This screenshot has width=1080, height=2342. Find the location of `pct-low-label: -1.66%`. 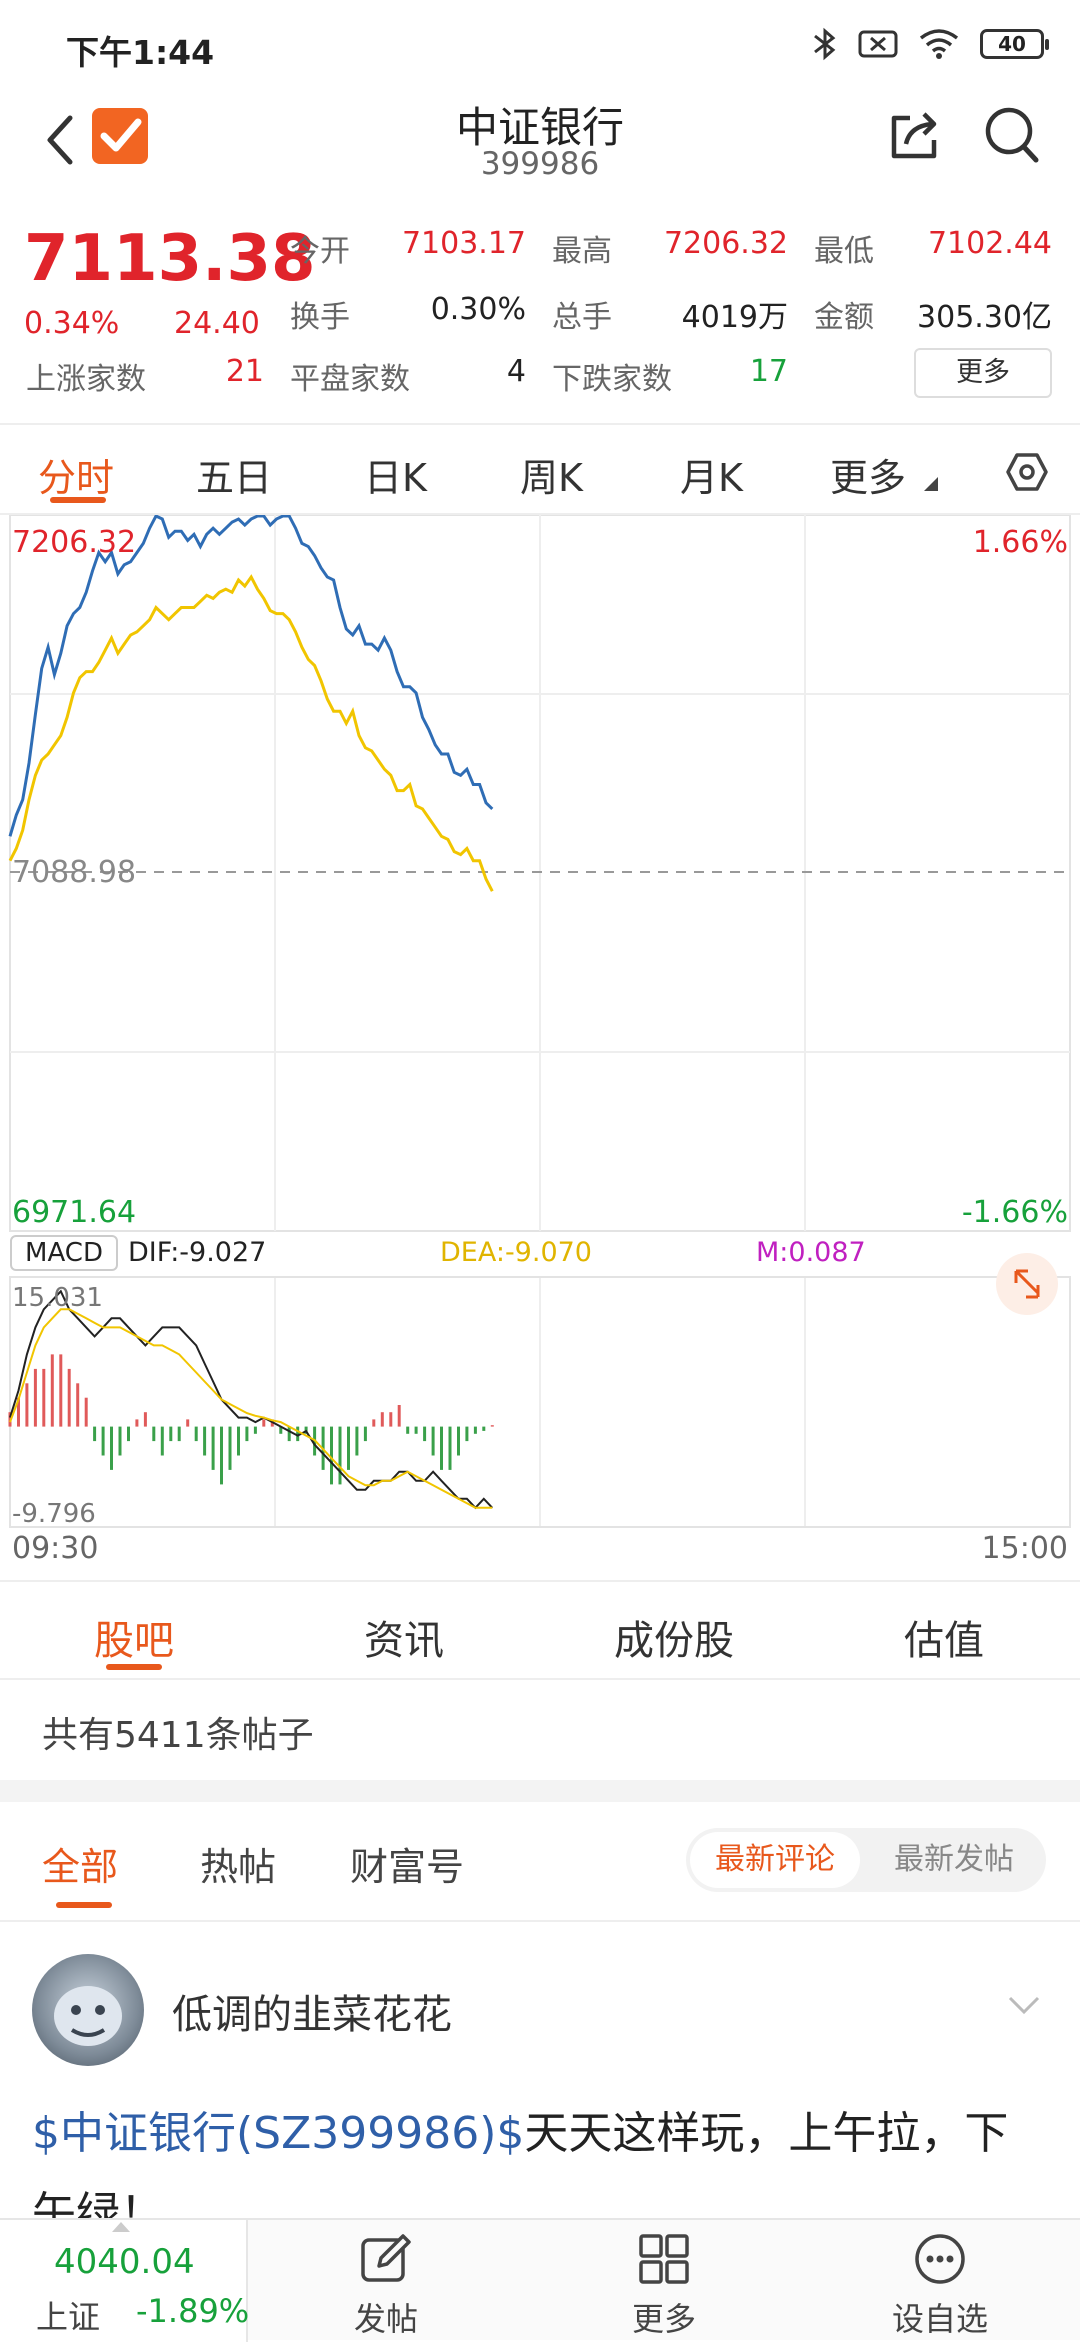

pct-low-label: -1.66% is located at coordinates (1014, 1212).